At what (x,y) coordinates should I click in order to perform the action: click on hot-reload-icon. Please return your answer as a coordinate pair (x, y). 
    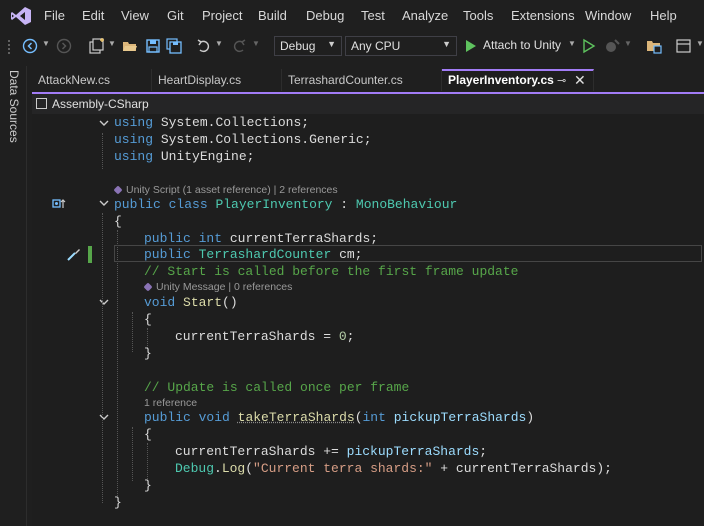
    Looking at the image, I should click on (613, 46).